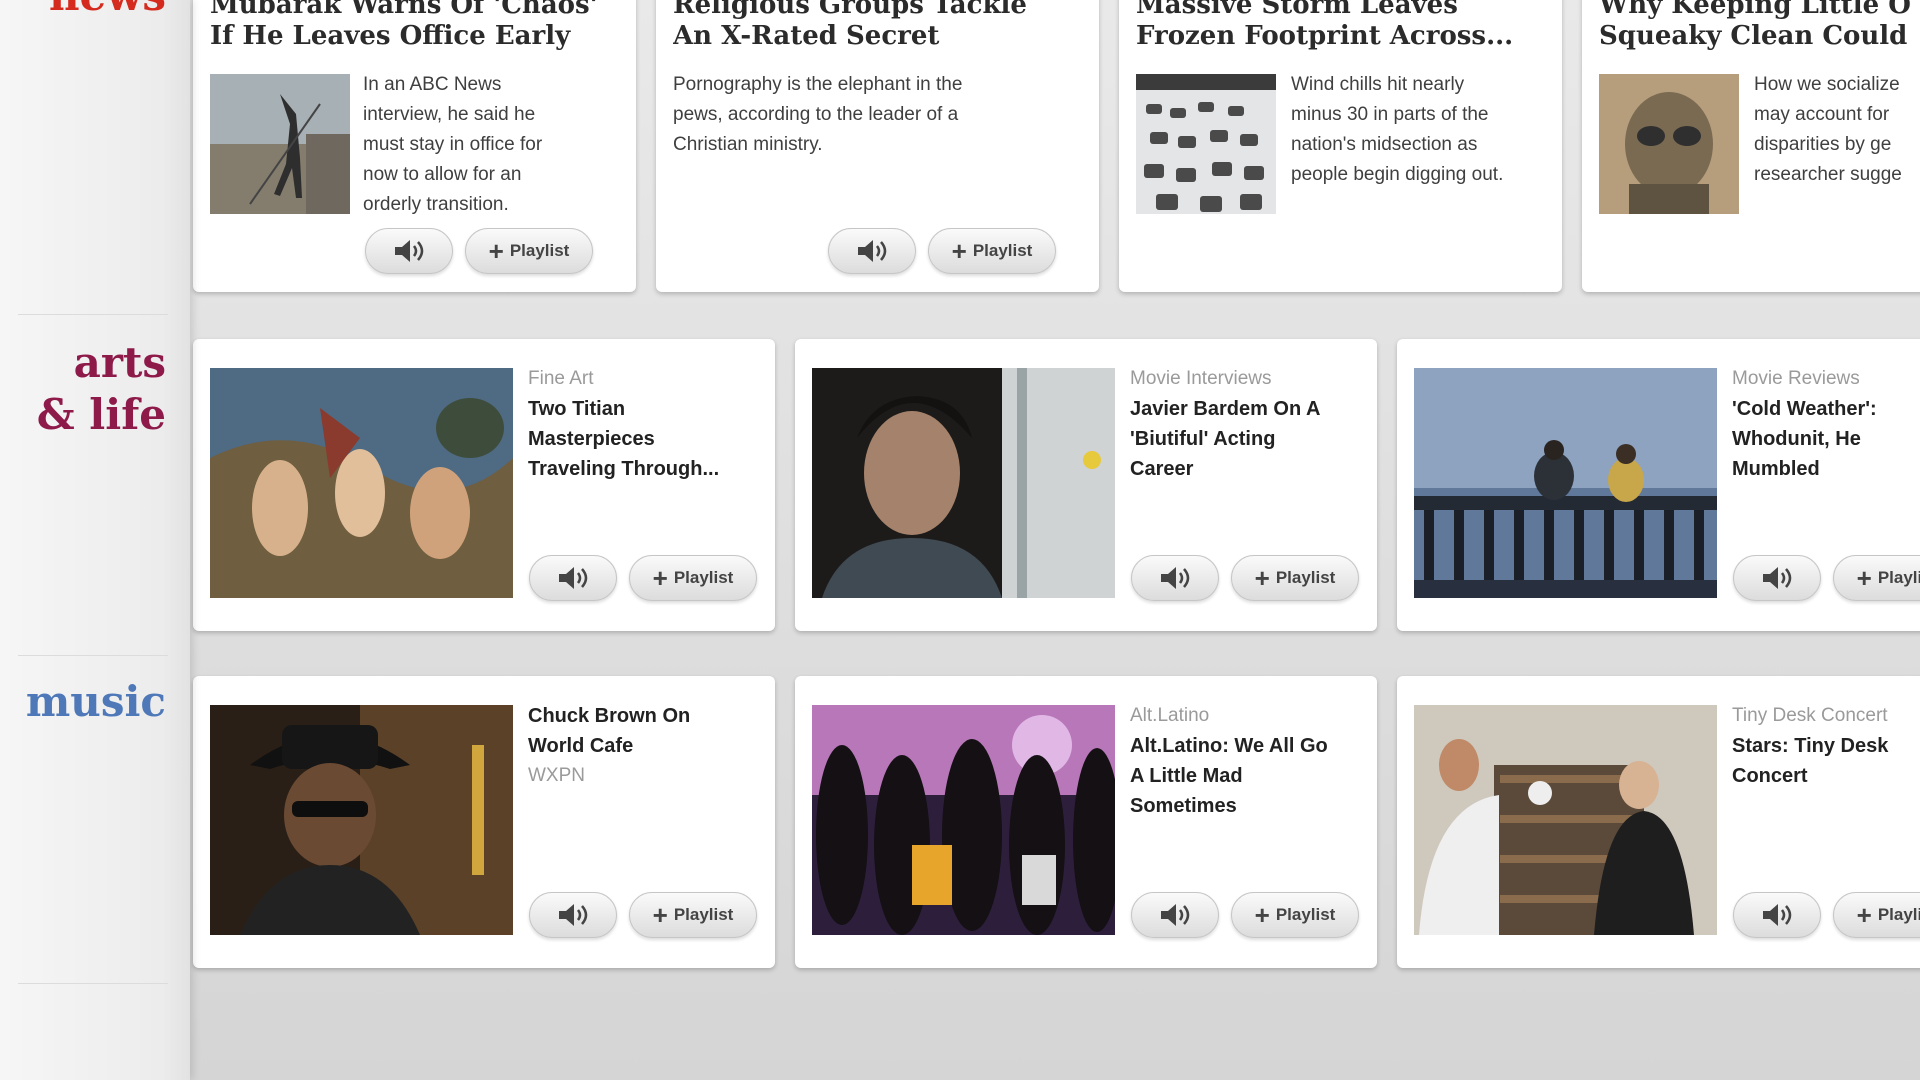 This screenshot has width=1920, height=1080. Describe the element at coordinates (1826, 379) in the screenshot. I see `story-category: Movie Reviews` at that location.